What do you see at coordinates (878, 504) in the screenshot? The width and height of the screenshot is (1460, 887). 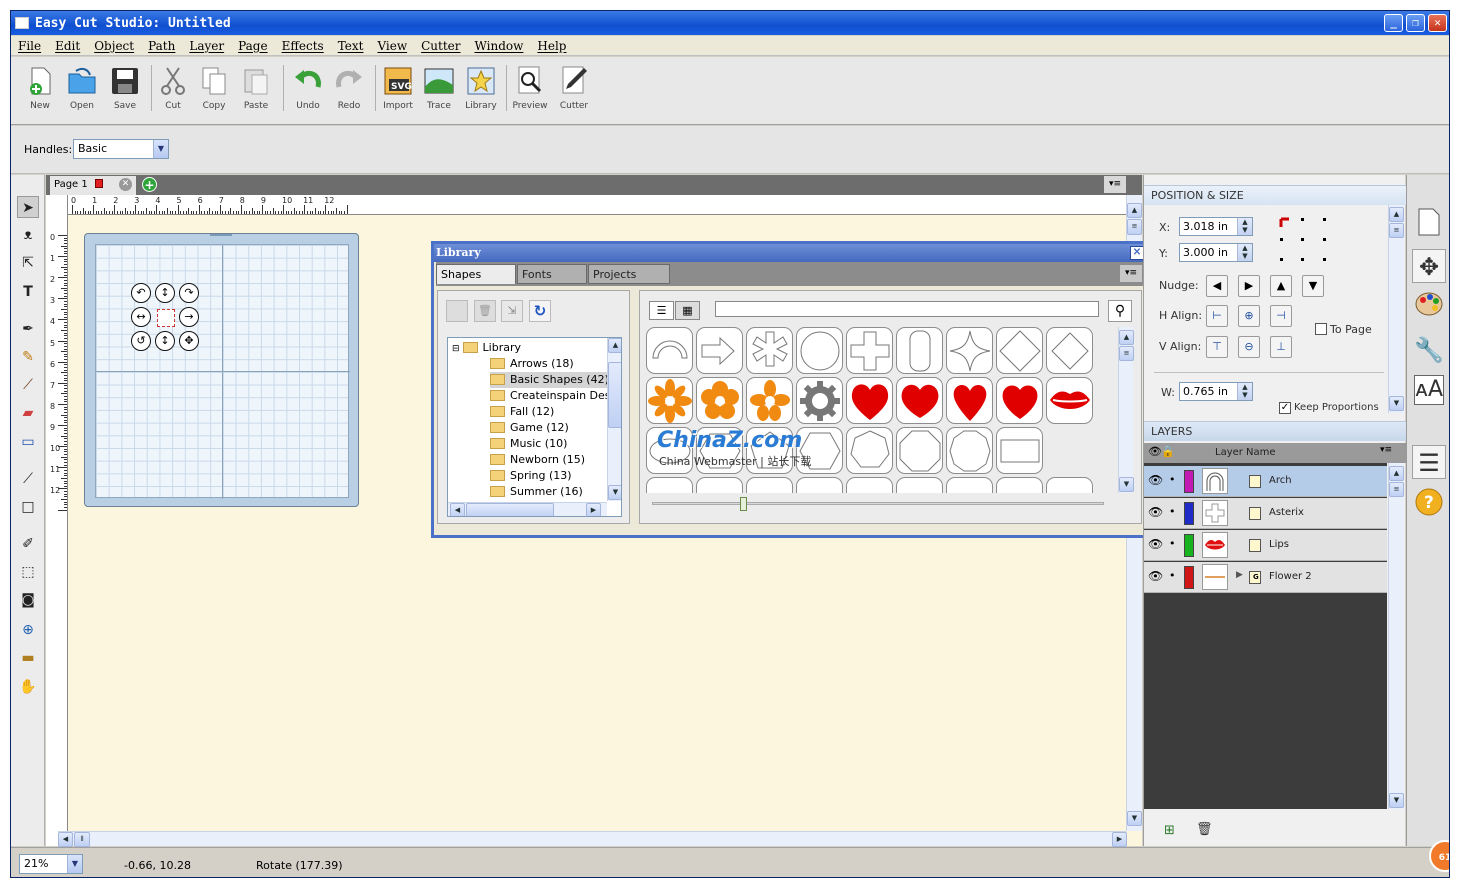 I see `thumbnail-size-slider` at bounding box center [878, 504].